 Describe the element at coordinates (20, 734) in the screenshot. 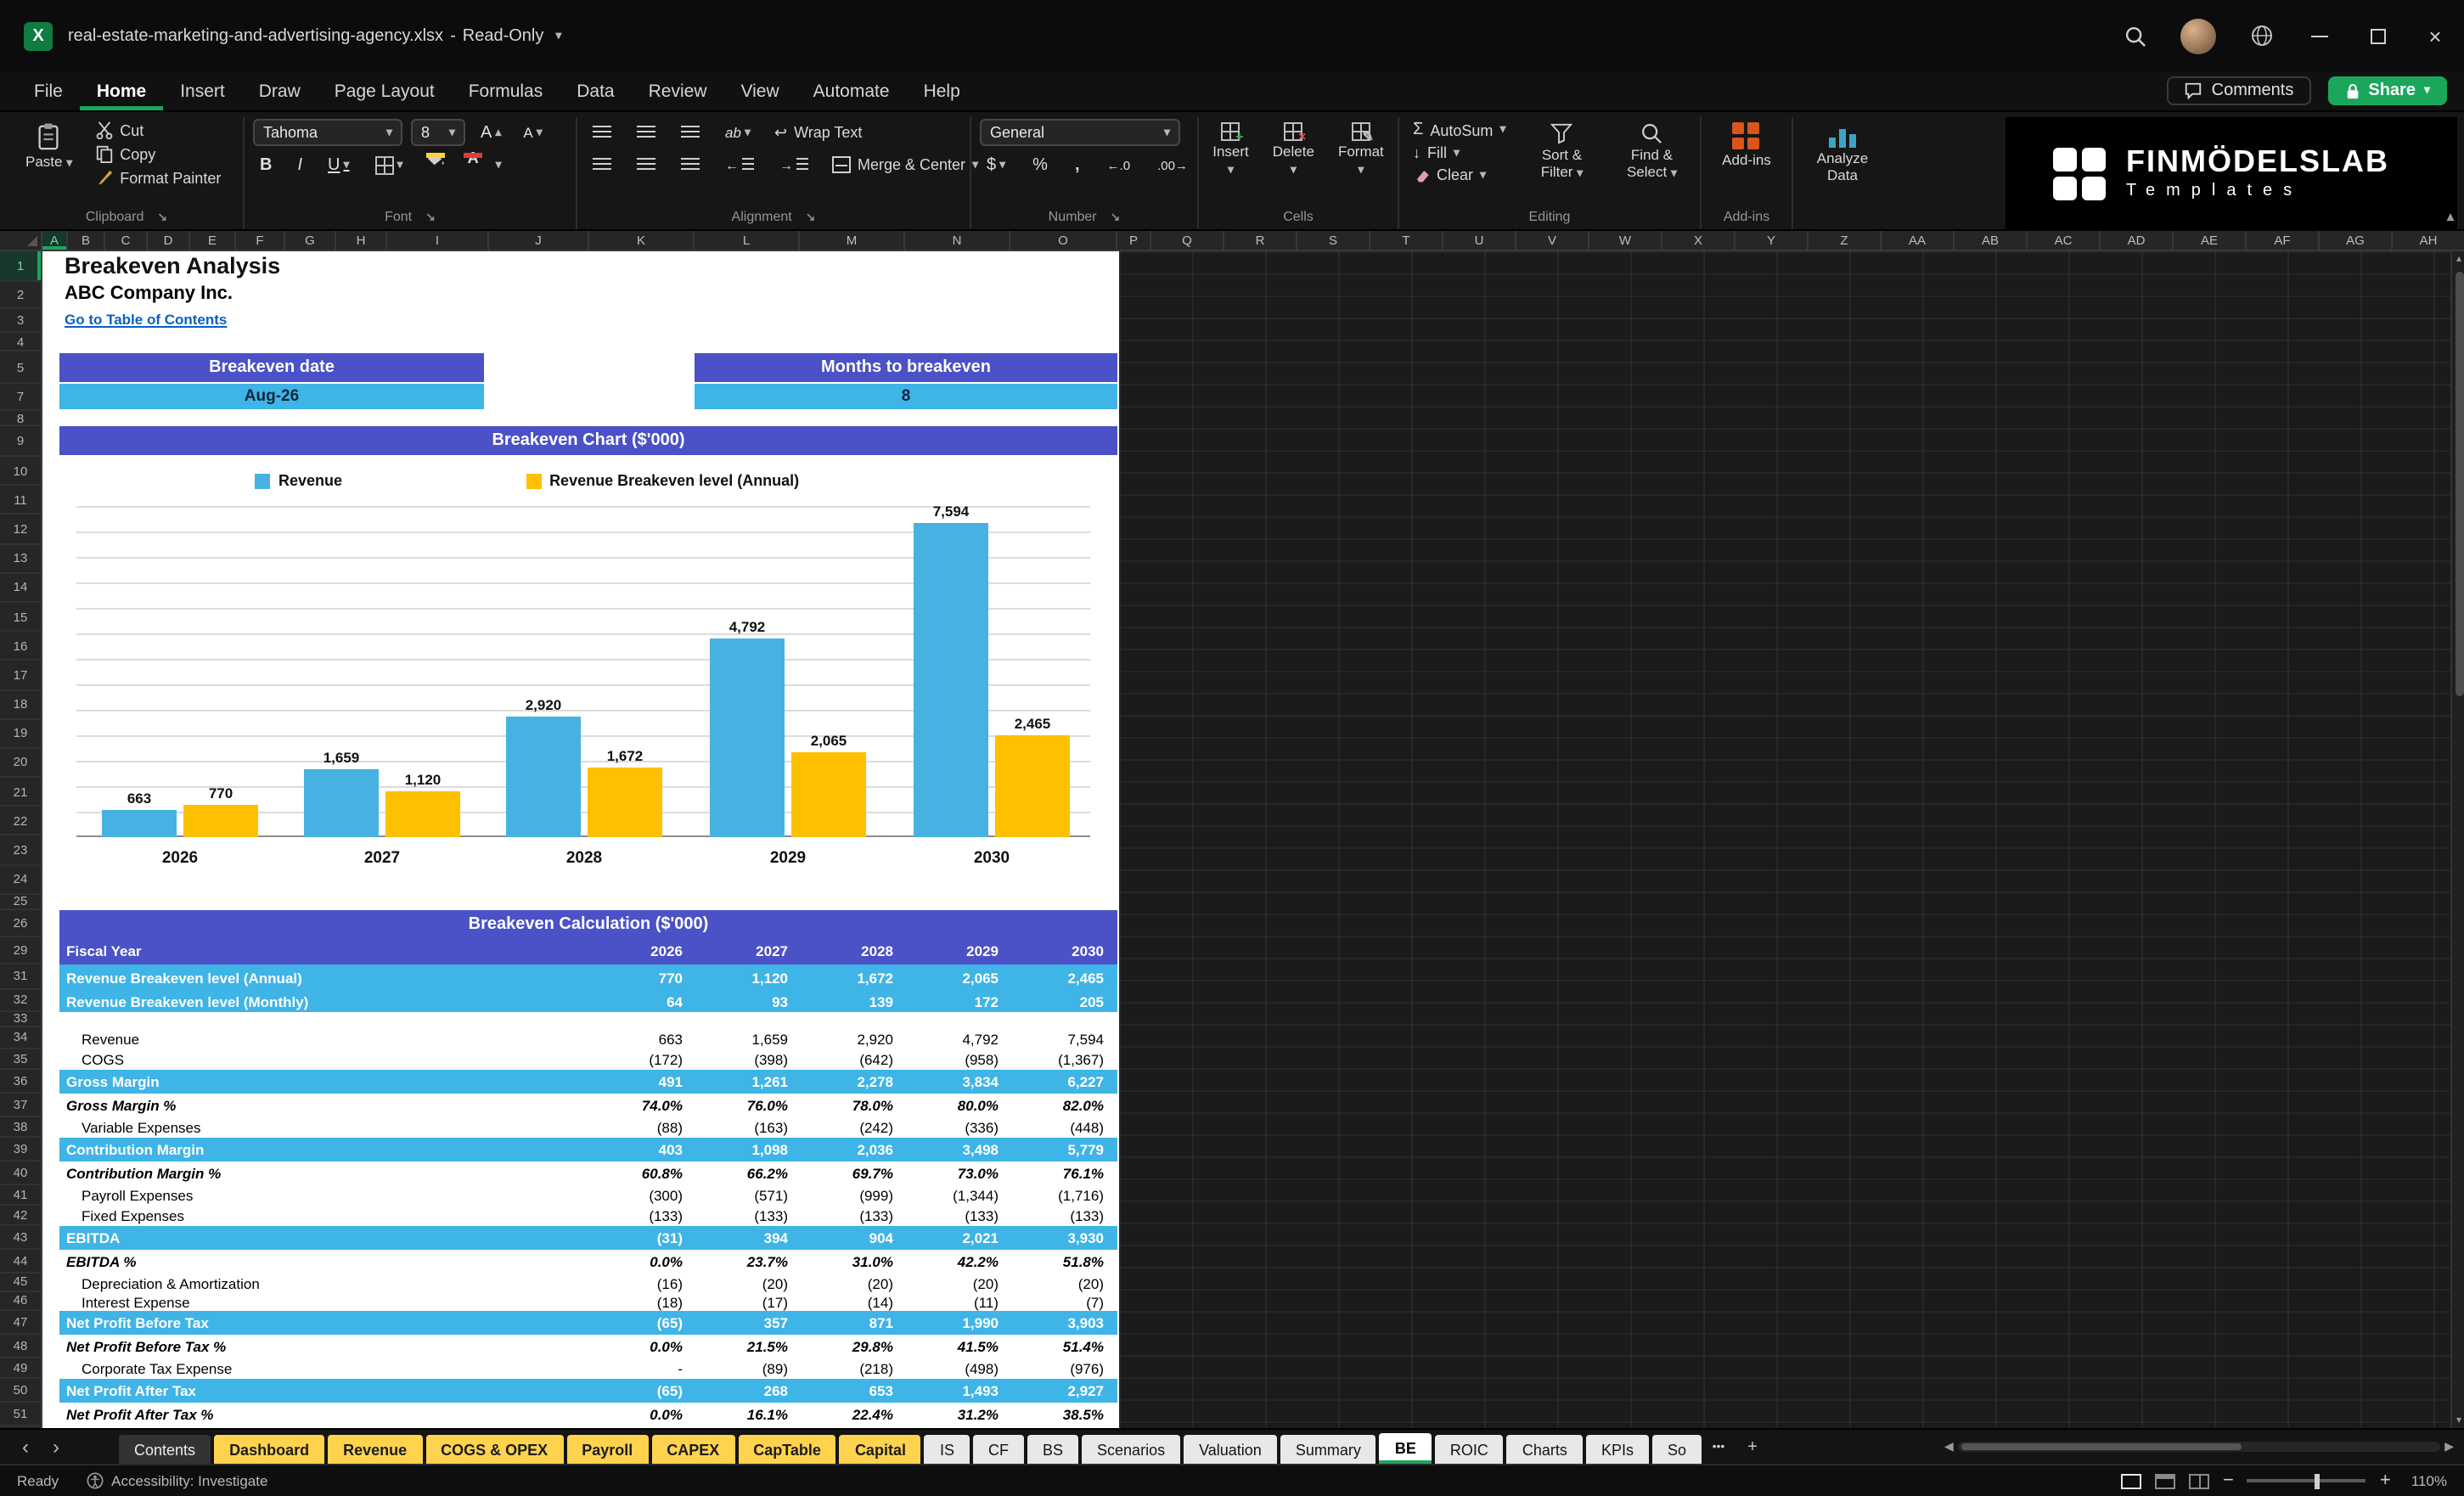

I see `row-header-19: 19` at that location.